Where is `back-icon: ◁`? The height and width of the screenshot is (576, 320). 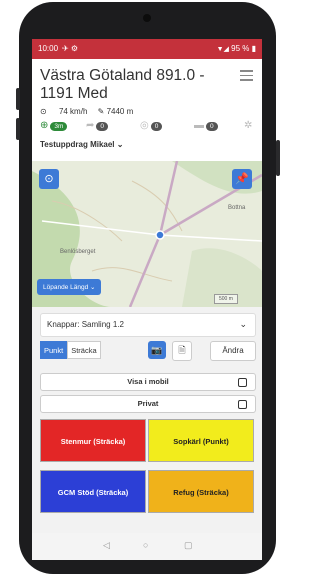 back-icon: ◁ is located at coordinates (106, 545).